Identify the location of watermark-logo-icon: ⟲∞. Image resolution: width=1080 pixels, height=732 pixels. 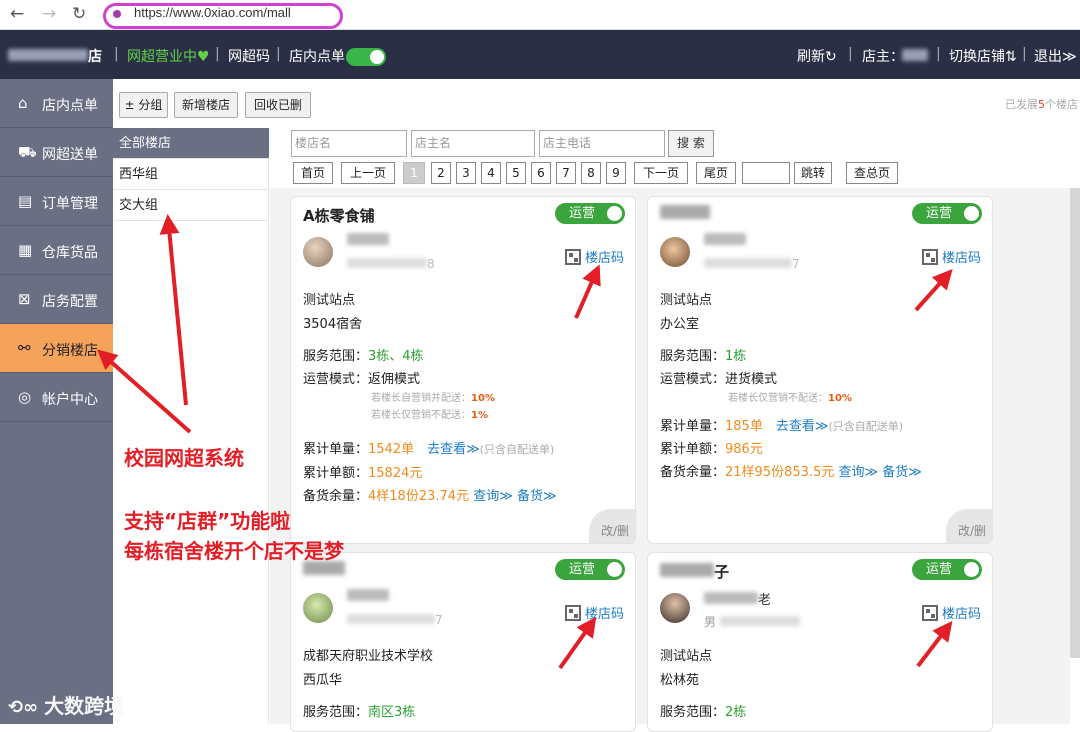
(23, 707).